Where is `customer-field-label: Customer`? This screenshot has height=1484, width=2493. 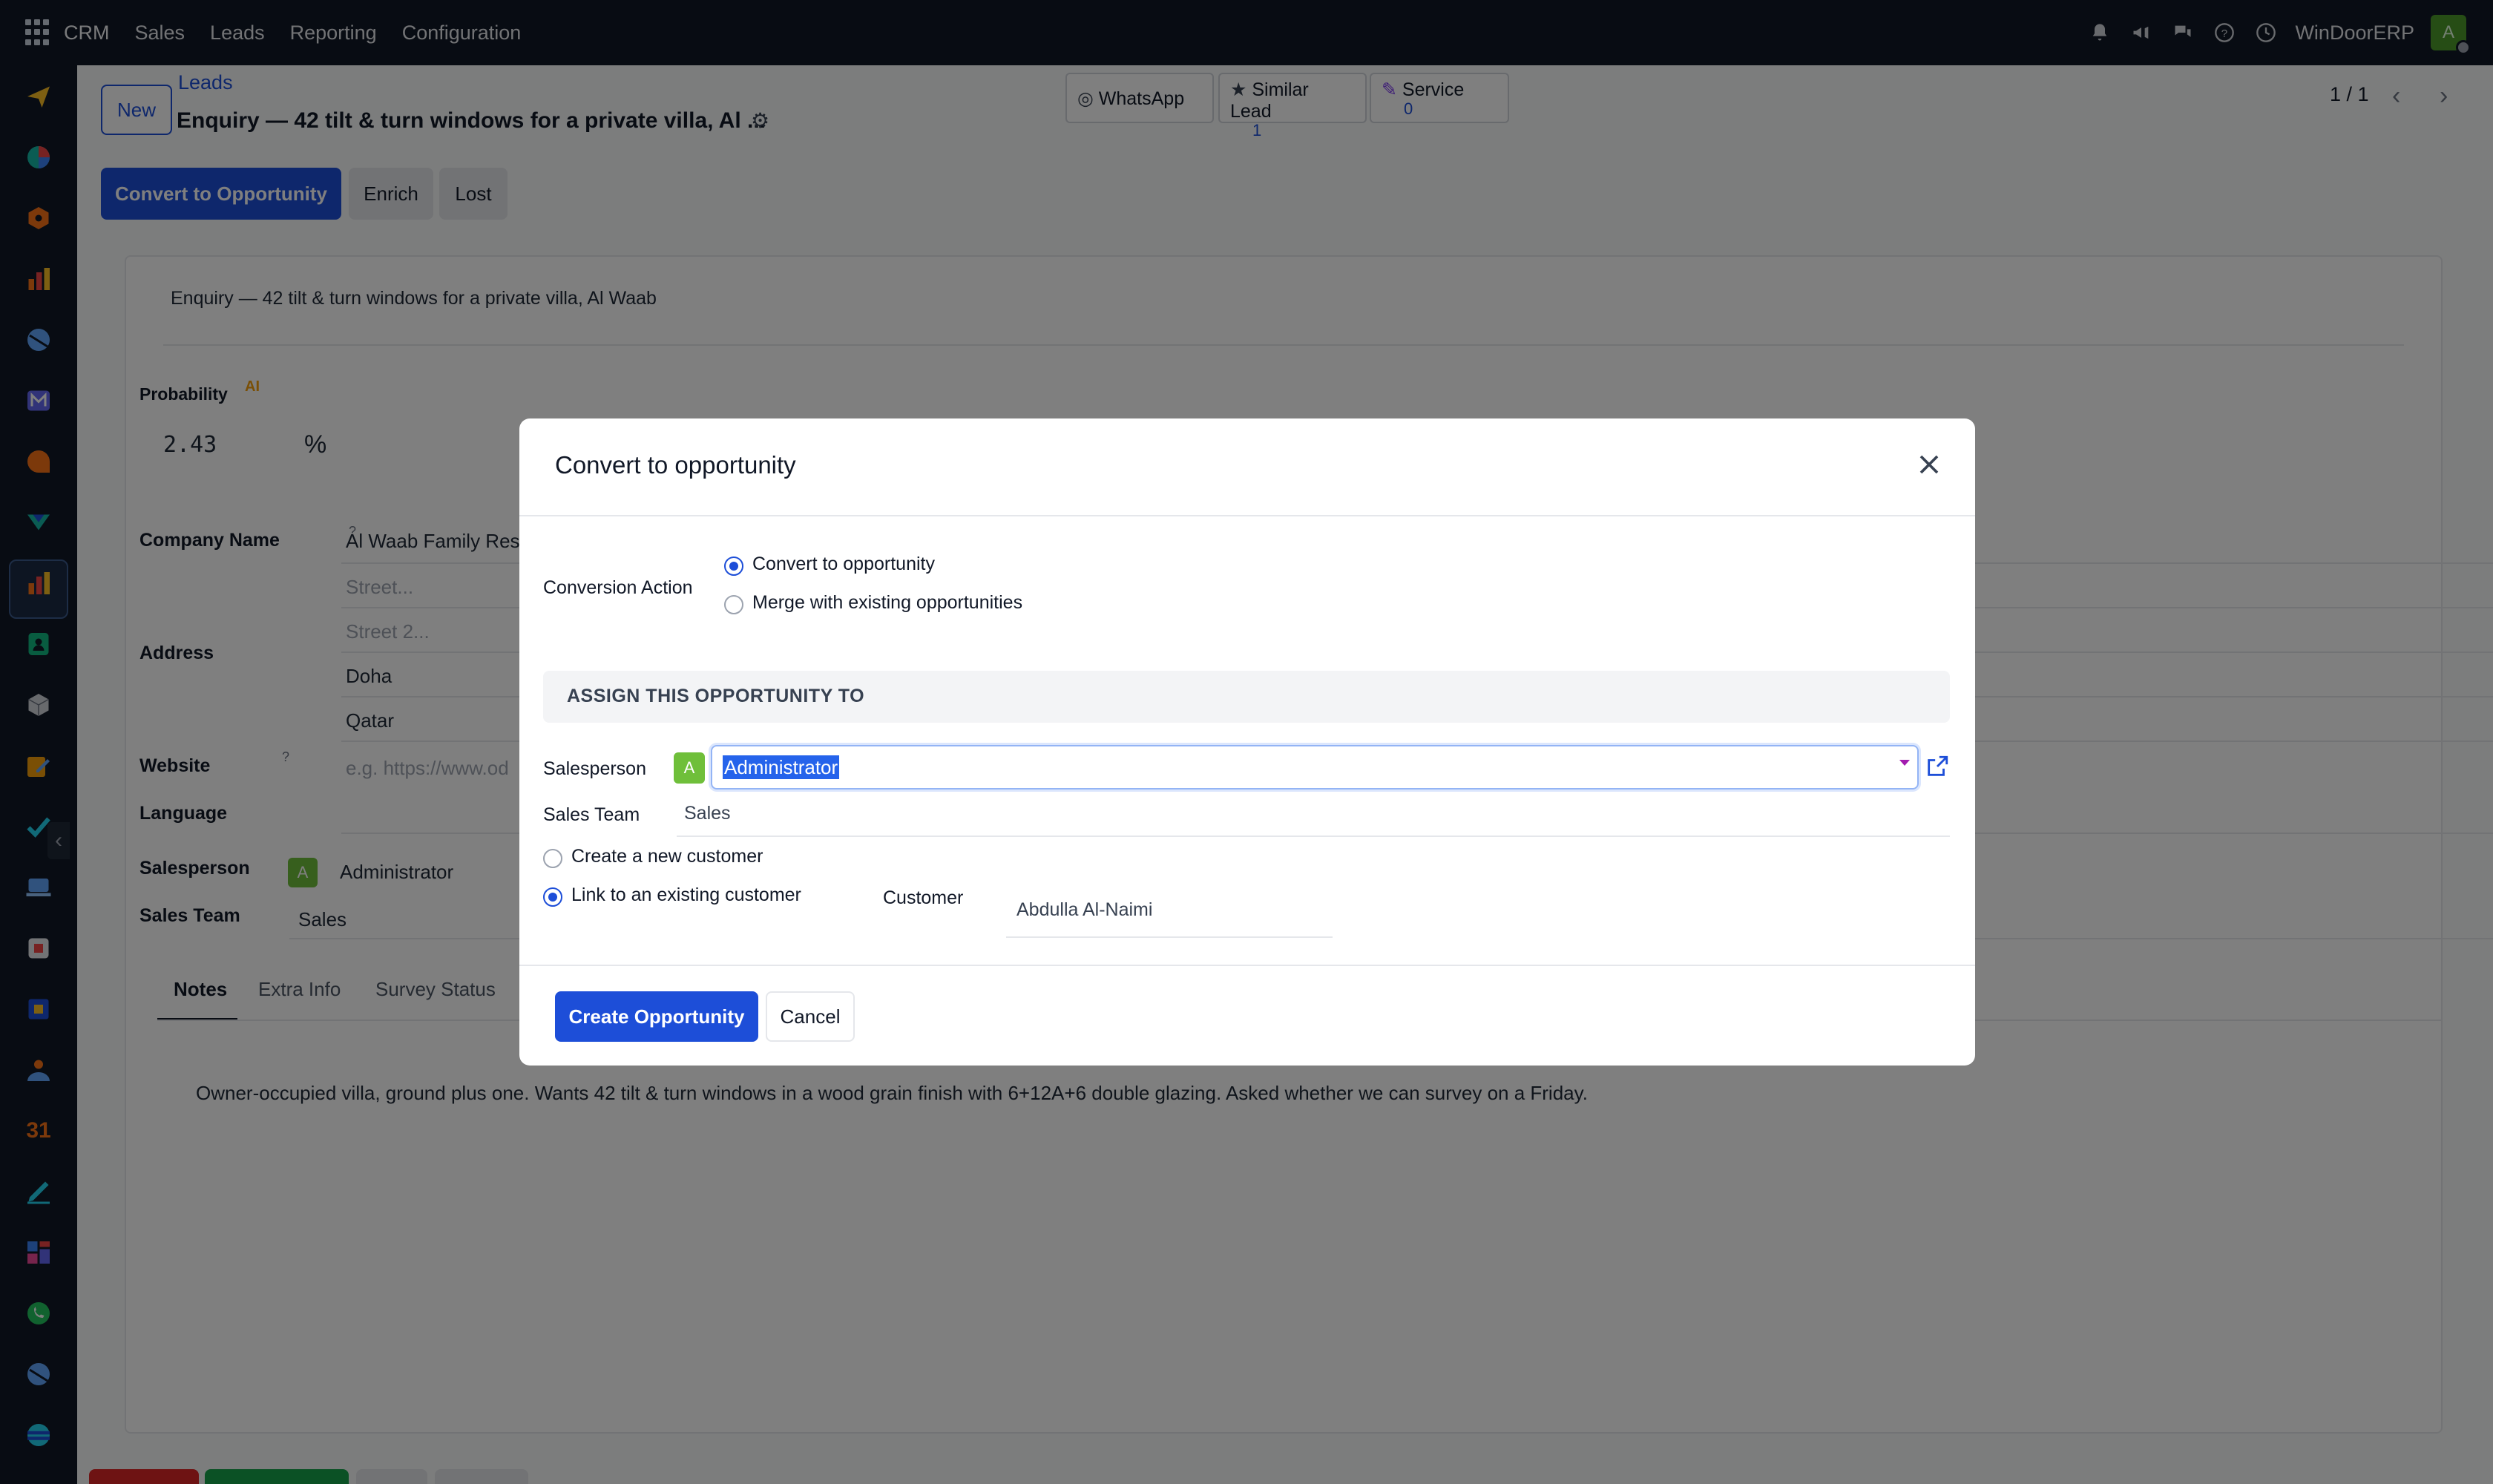 customer-field-label: Customer is located at coordinates (923, 897).